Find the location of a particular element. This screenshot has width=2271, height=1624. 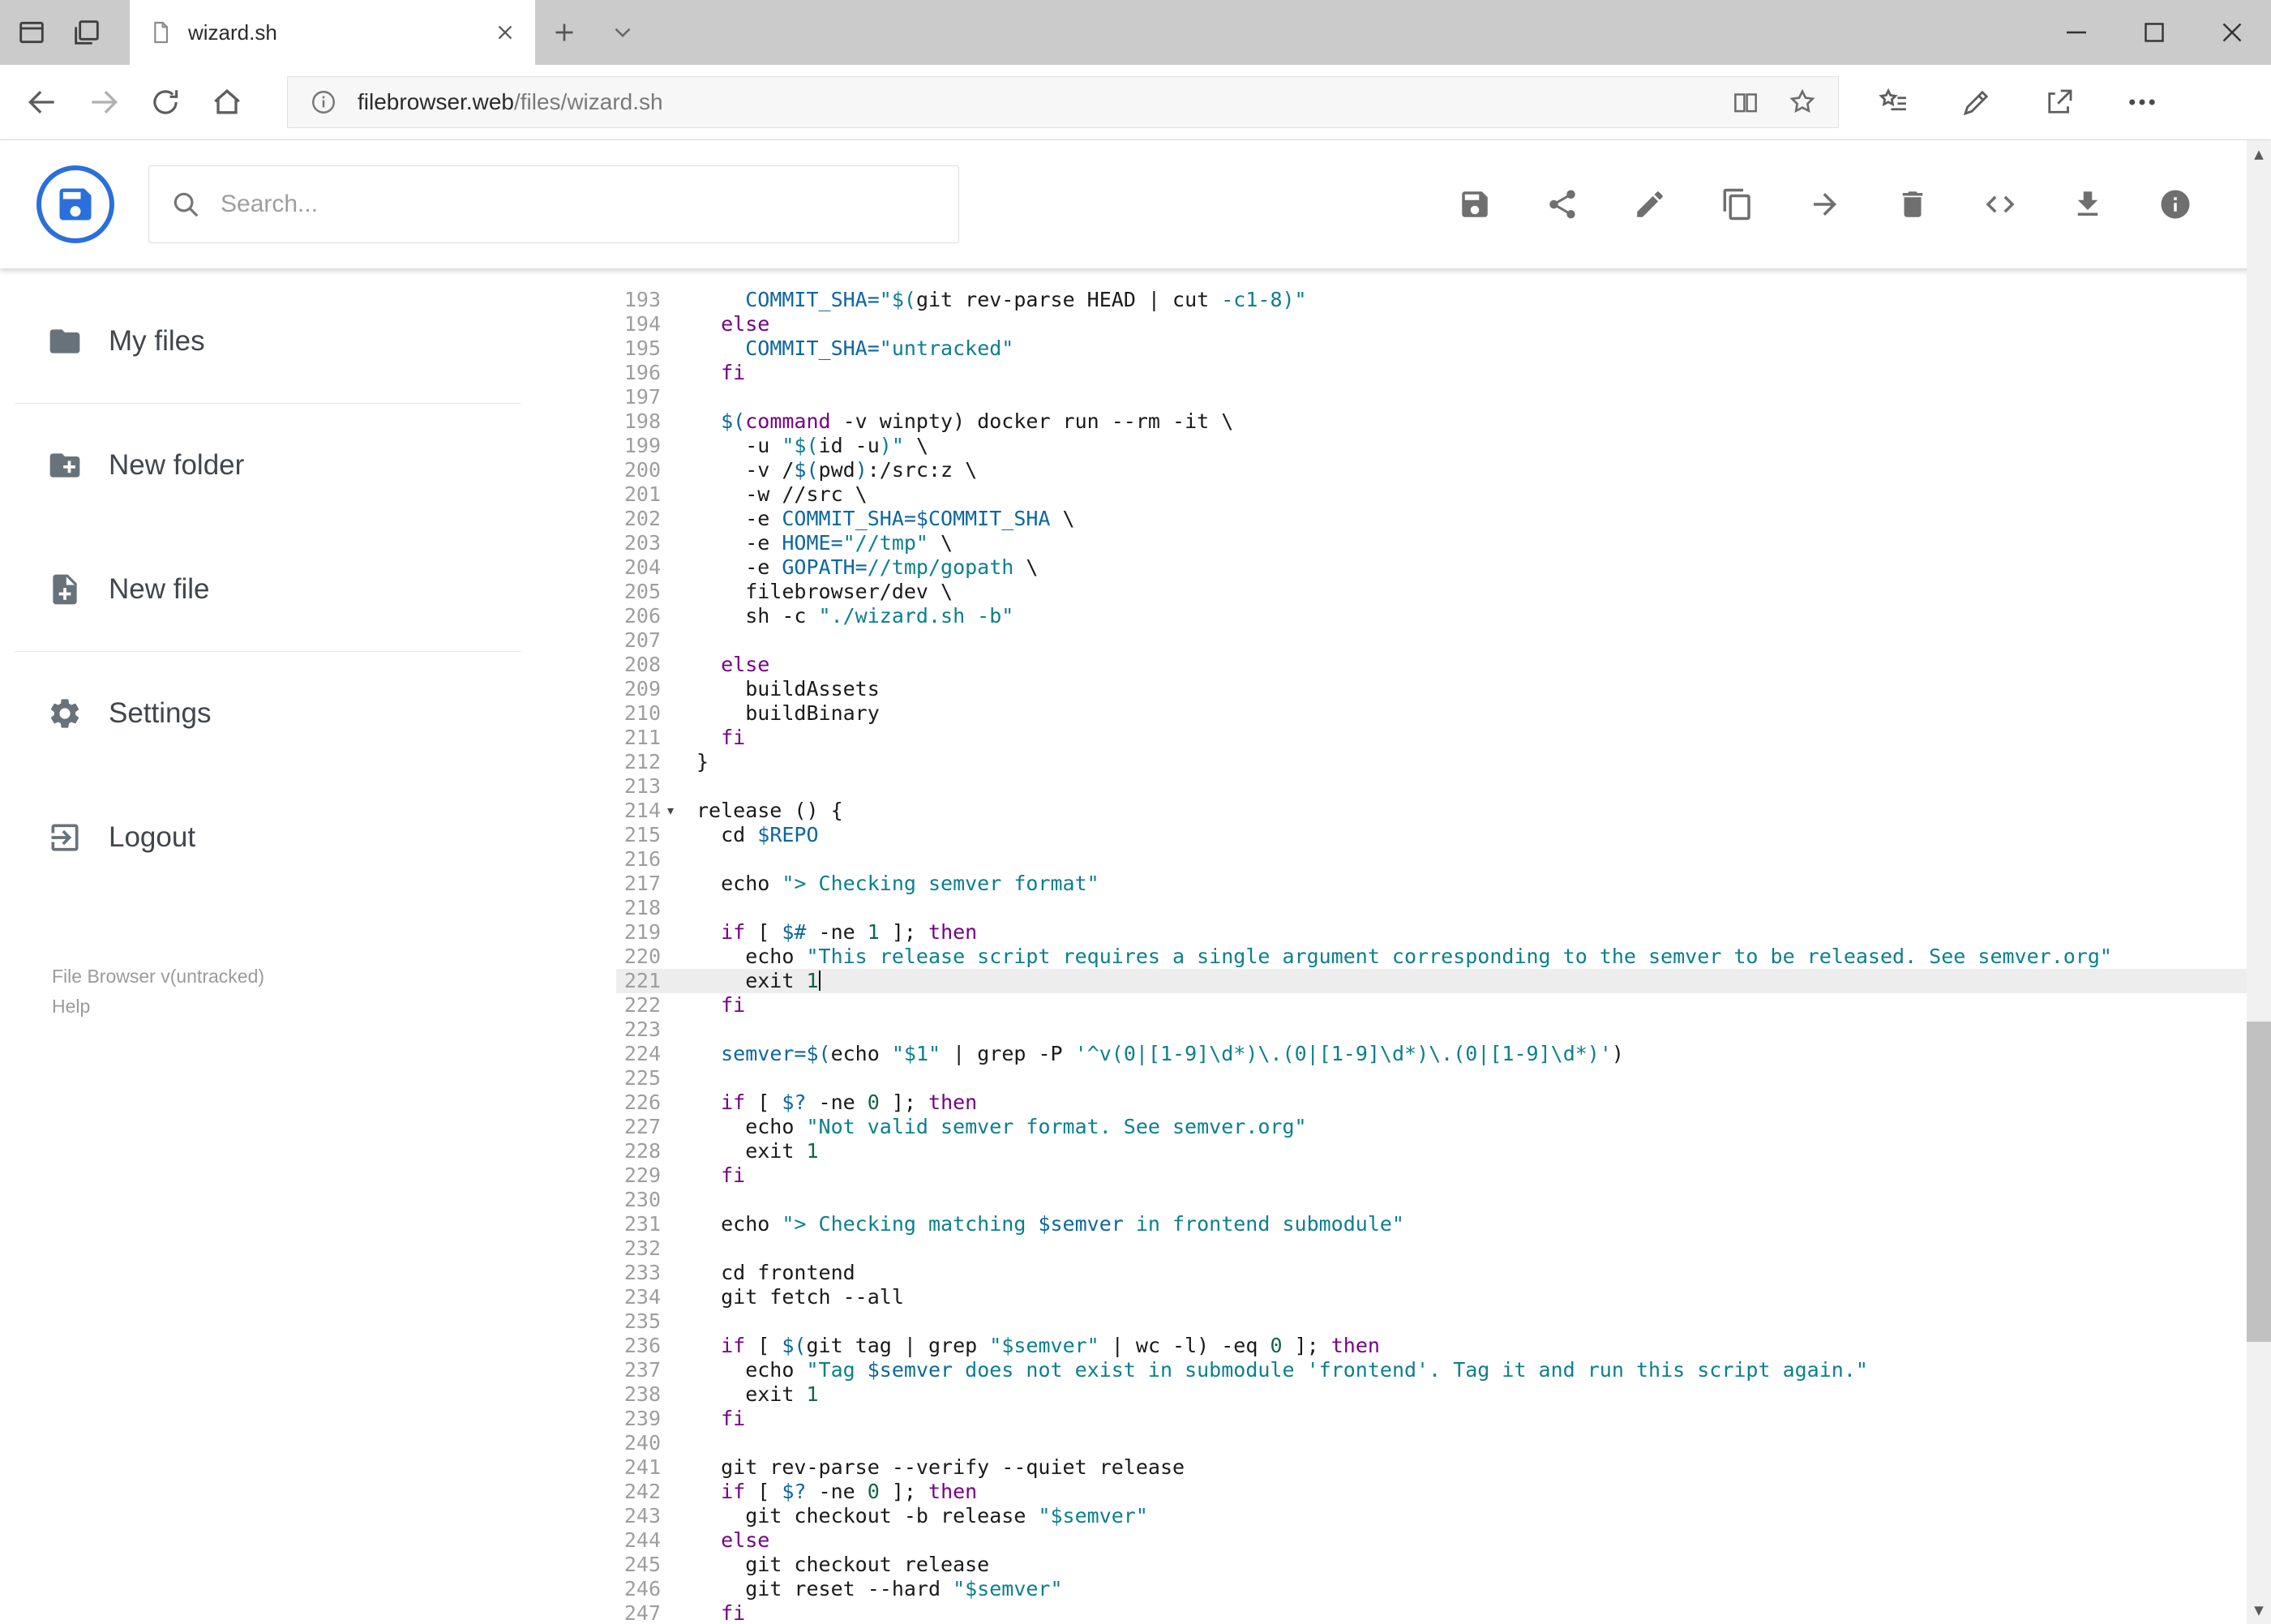

code-line-217: 217 echo "> Checking semver format" is located at coordinates (1444, 884).